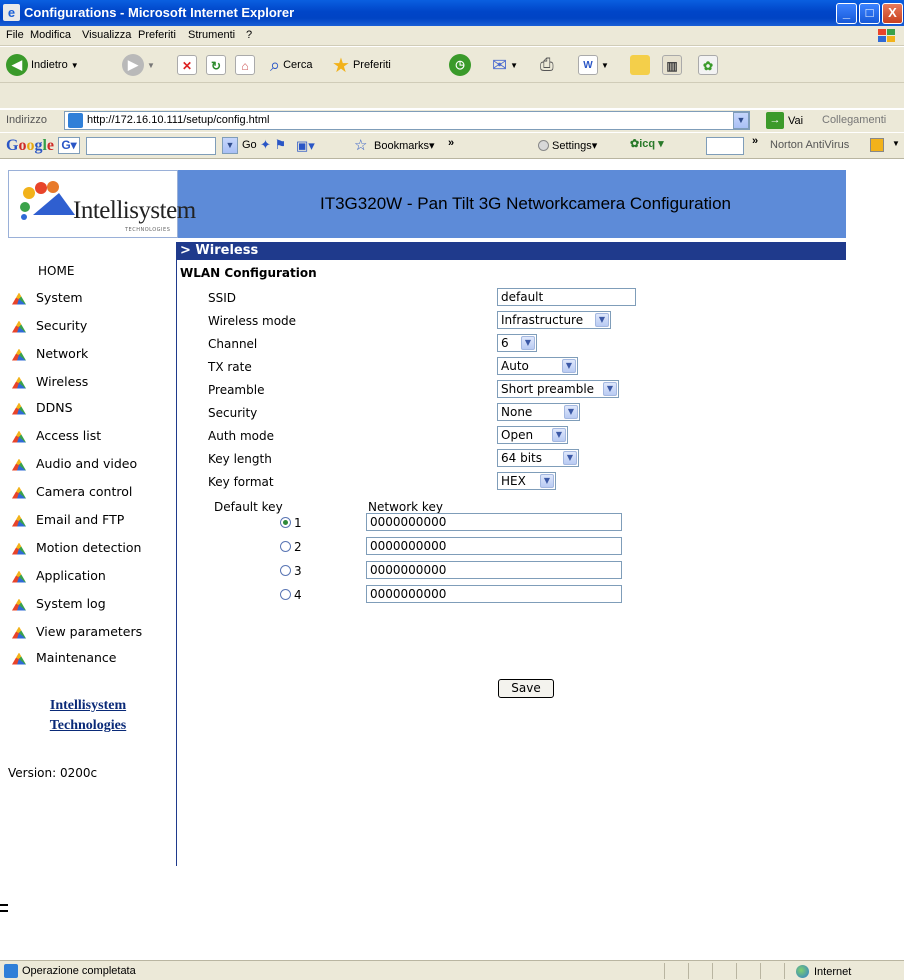 This screenshot has height=980, width=904. What do you see at coordinates (305, 146) in the screenshot?
I see `popup-blocker-icon: ▣▾` at bounding box center [305, 146].